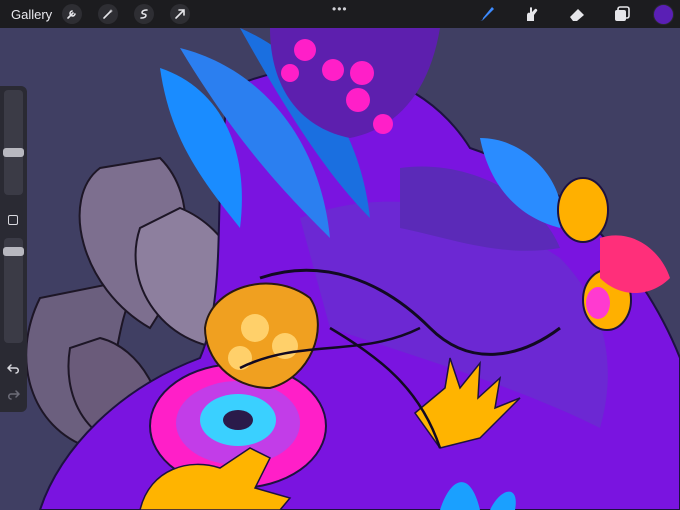 The width and height of the screenshot is (680, 510). Describe the element at coordinates (13, 251) in the screenshot. I see `opacity-thumb` at that location.